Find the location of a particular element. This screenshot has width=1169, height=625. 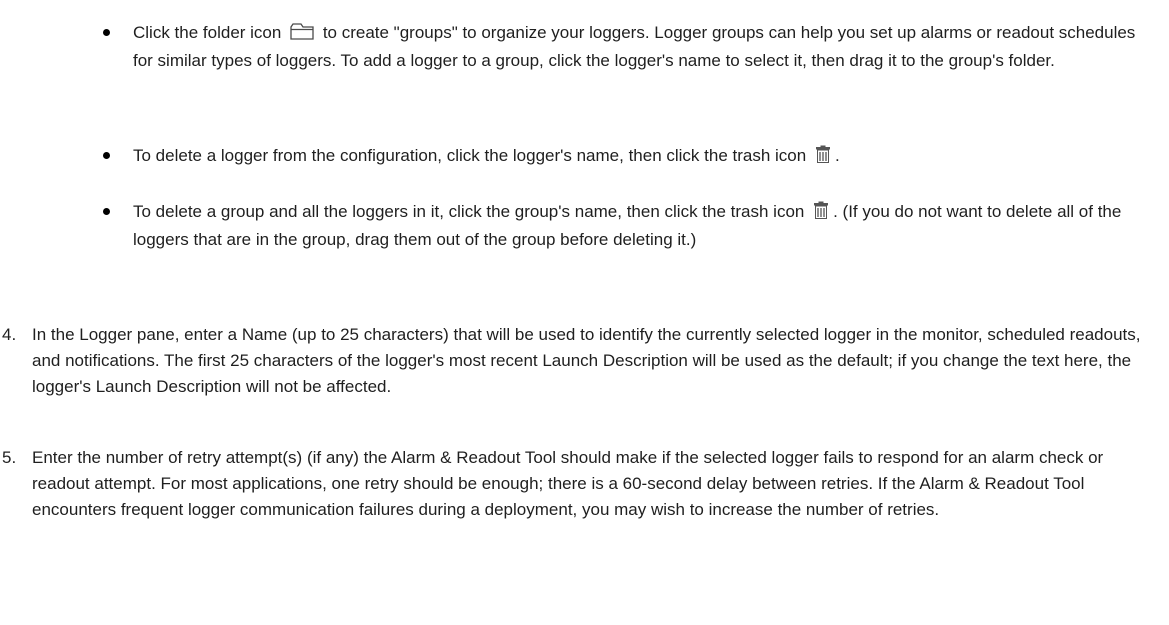

step-number: 4. is located at coordinates (9, 334).